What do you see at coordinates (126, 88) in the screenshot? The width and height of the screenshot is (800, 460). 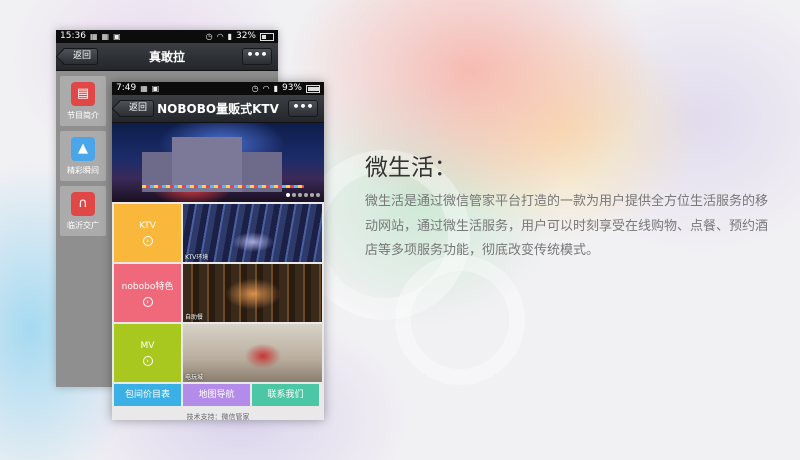 I see `status-time: 7:49` at bounding box center [126, 88].